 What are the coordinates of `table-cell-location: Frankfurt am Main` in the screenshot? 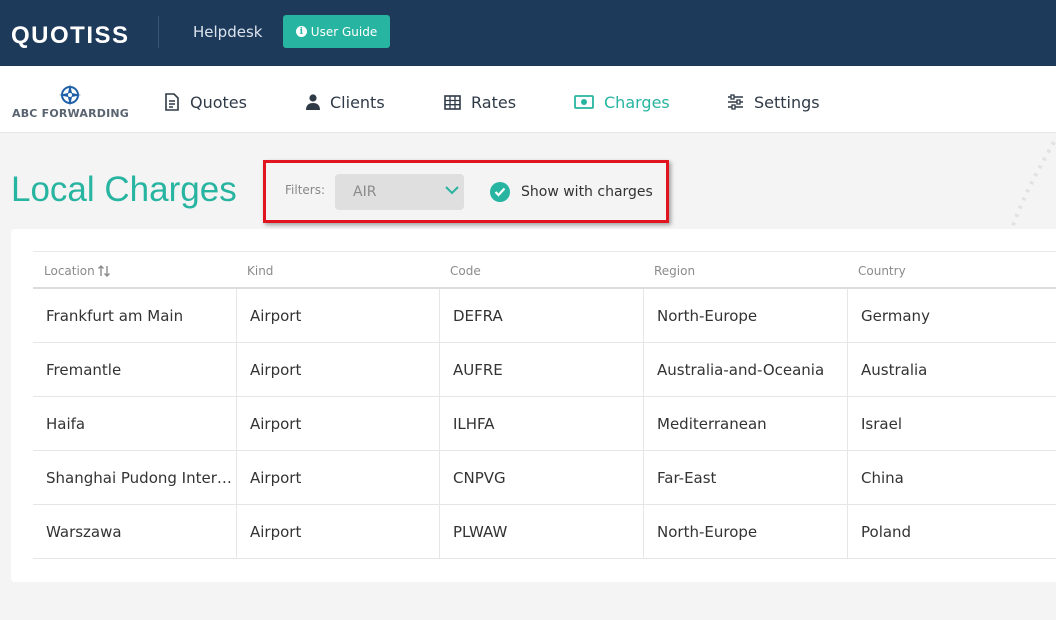 It's located at (115, 316).